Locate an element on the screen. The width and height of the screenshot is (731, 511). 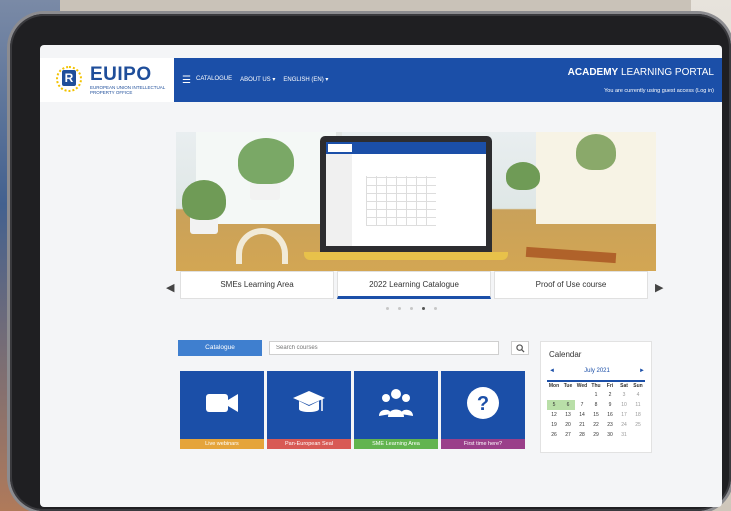
calendar-week-row: 19 20 21 22 23 24 25 is located at coordinates (596, 425).